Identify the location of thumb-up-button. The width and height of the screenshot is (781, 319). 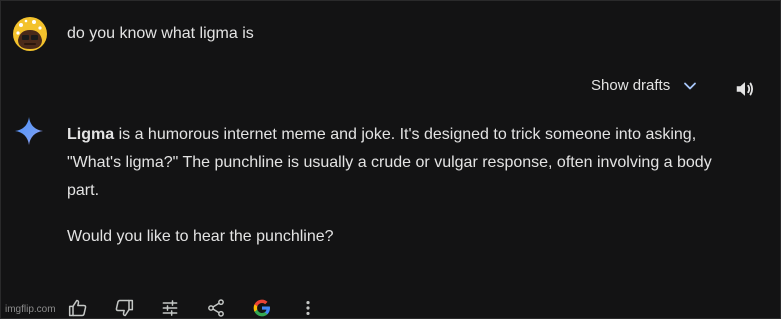
(78, 308).